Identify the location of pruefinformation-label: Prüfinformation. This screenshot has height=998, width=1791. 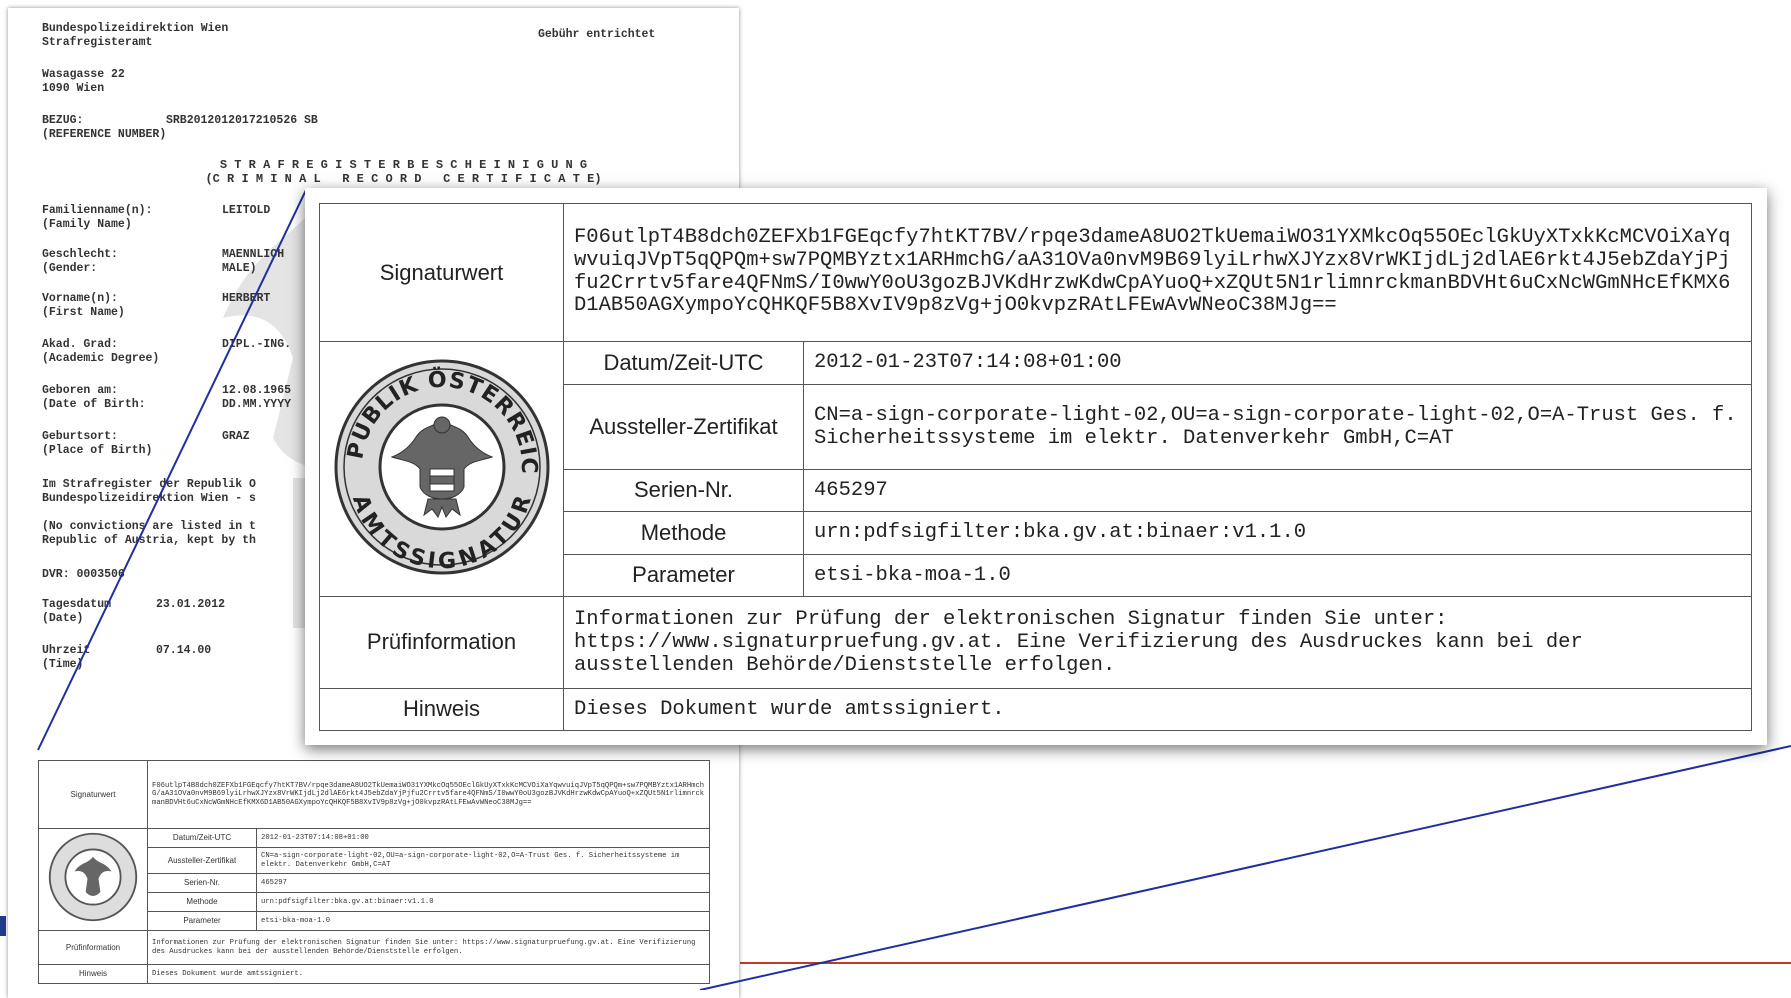
(441, 642).